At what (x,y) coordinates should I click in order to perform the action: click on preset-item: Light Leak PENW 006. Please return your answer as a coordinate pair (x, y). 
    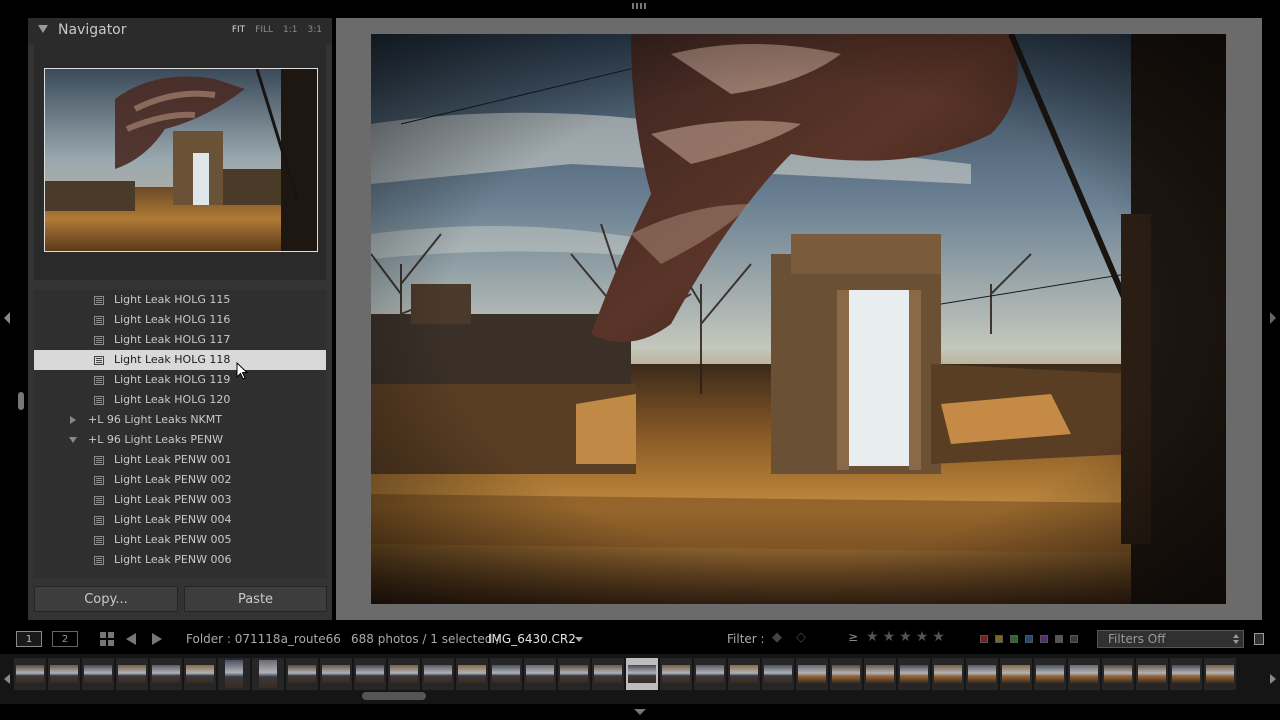
    Looking at the image, I should click on (180, 560).